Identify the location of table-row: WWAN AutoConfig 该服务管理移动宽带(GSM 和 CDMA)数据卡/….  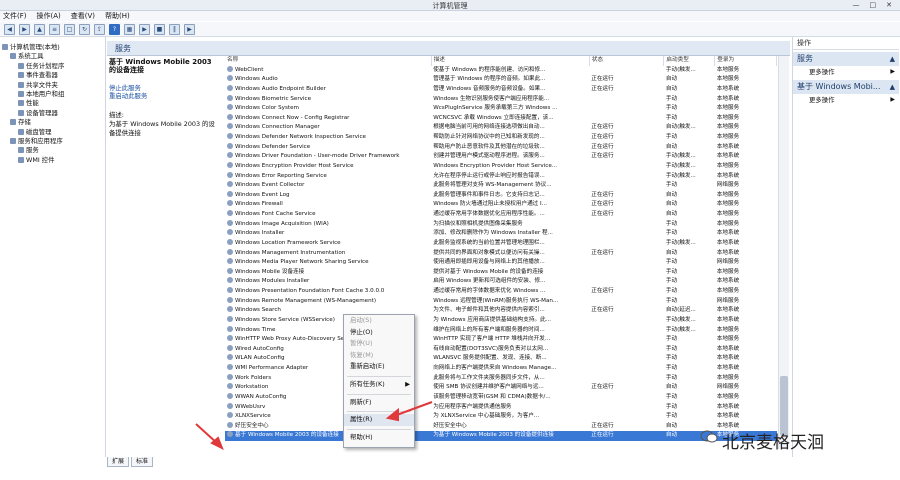
(501, 397).